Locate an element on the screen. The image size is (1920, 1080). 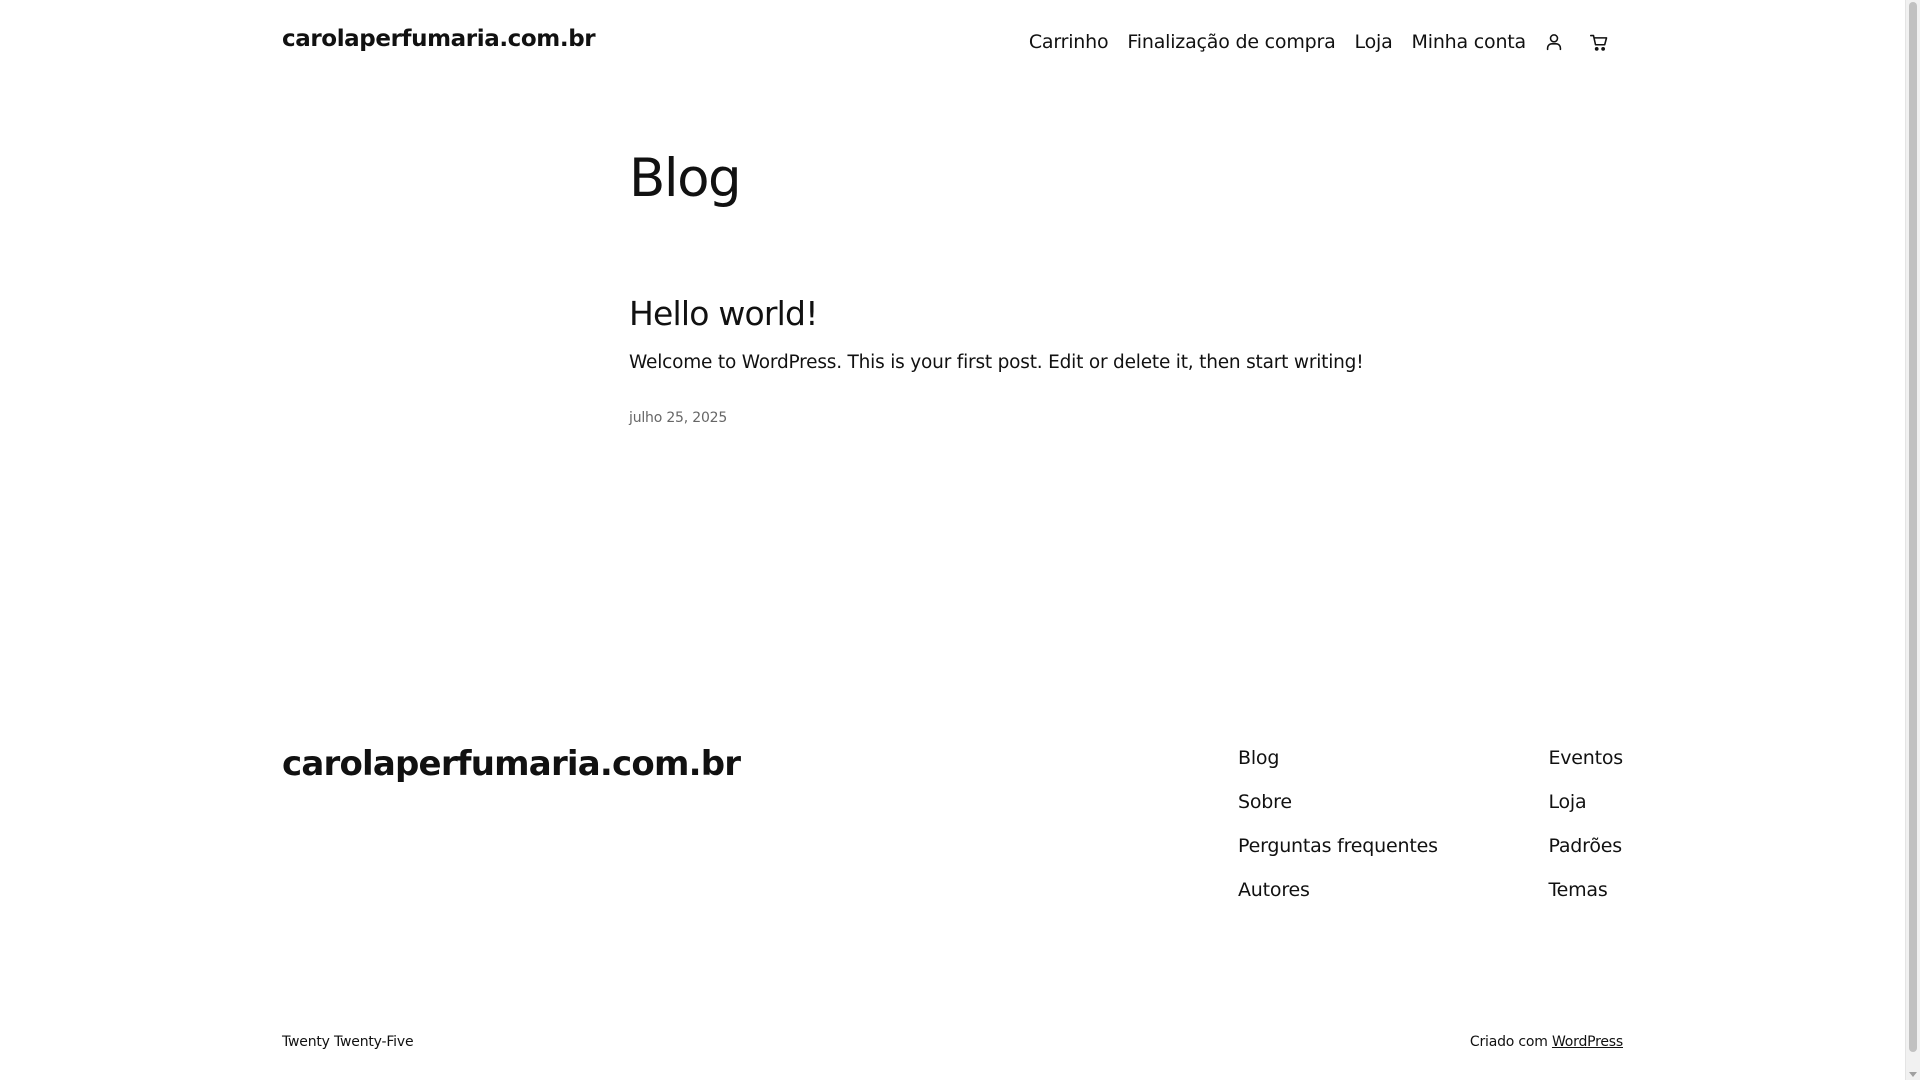
post-date: julho 25, 2025 is located at coordinates (678, 418).